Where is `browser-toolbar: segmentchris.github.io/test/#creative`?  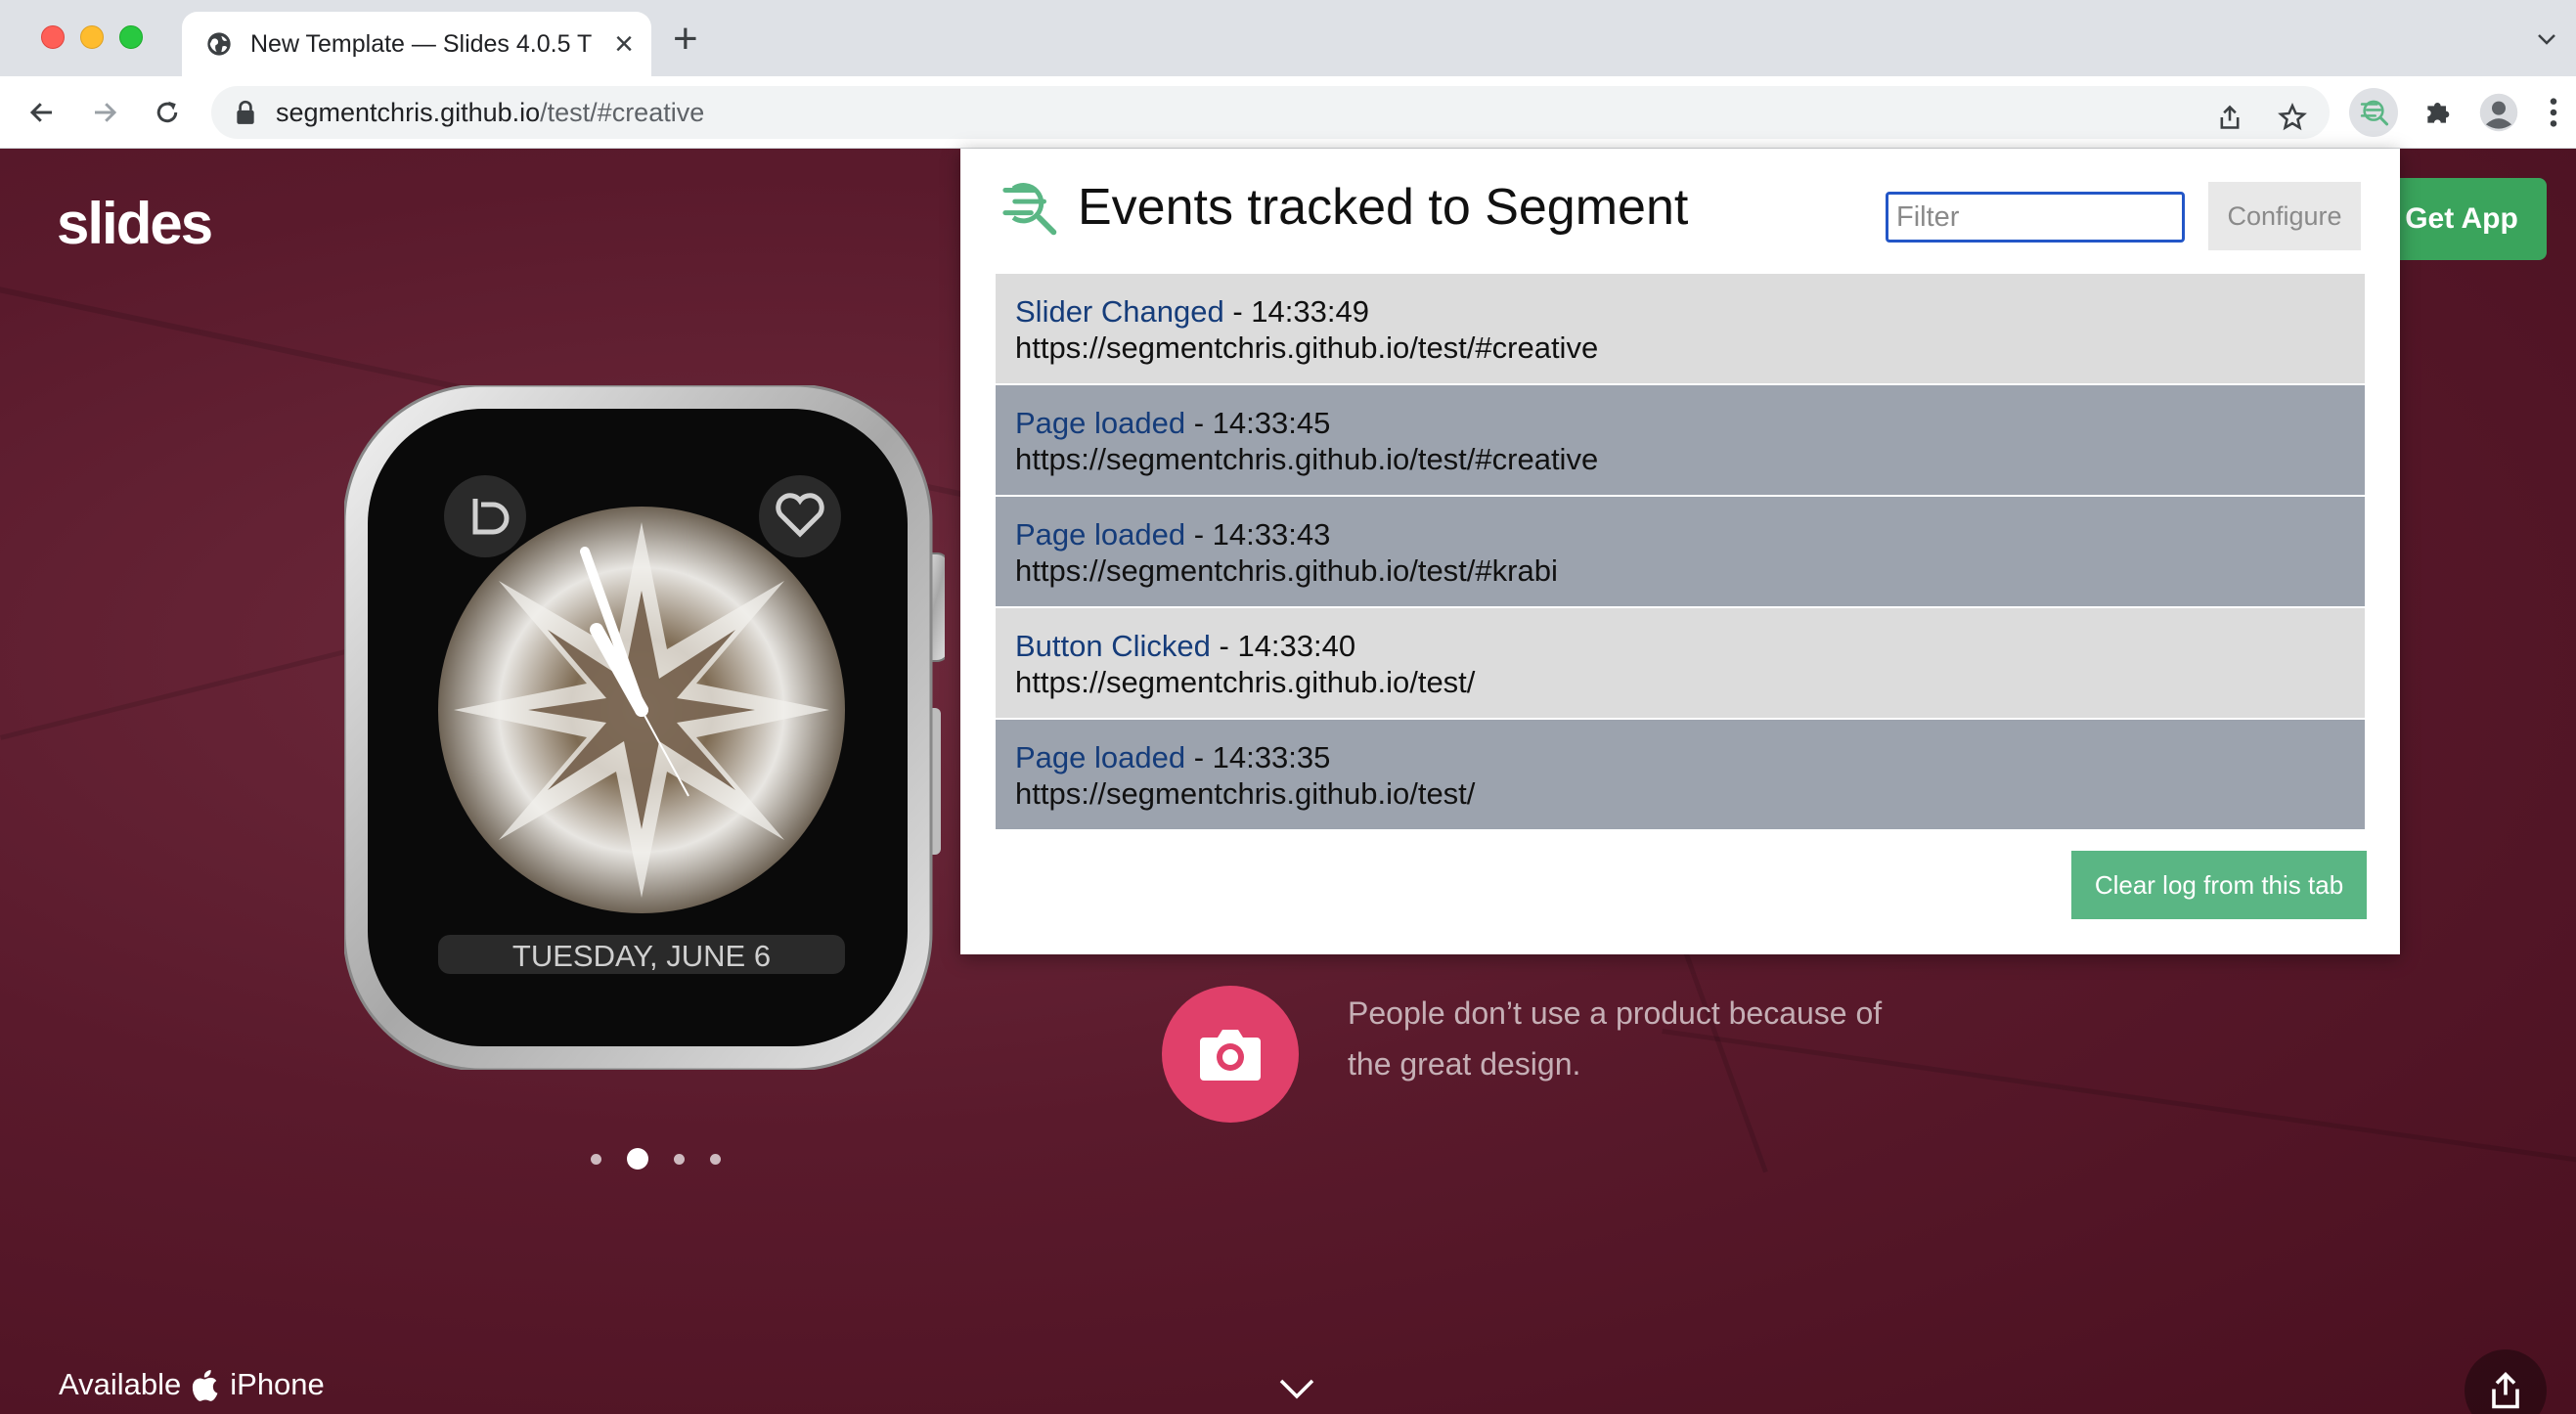
browser-toolbar: segmentchris.github.io/test/#creative is located at coordinates (1288, 112).